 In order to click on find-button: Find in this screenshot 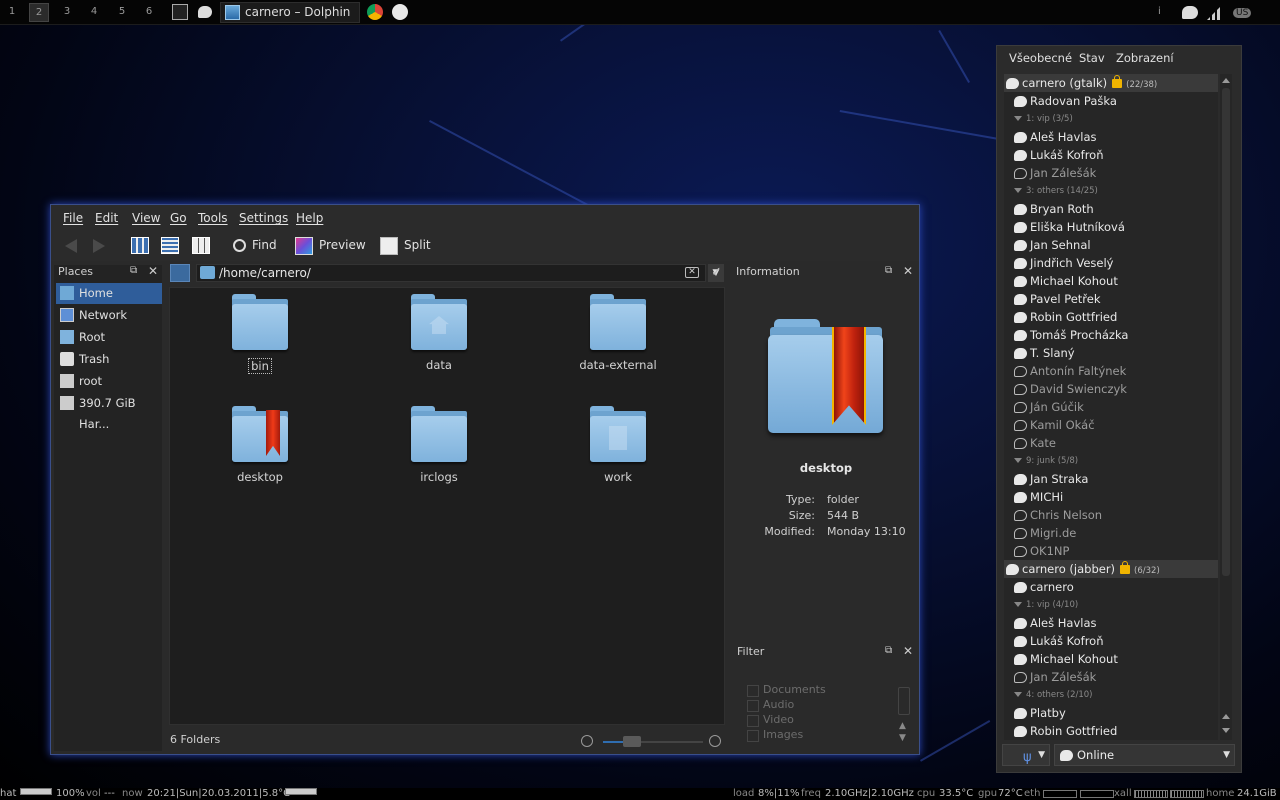, I will do `click(255, 245)`.